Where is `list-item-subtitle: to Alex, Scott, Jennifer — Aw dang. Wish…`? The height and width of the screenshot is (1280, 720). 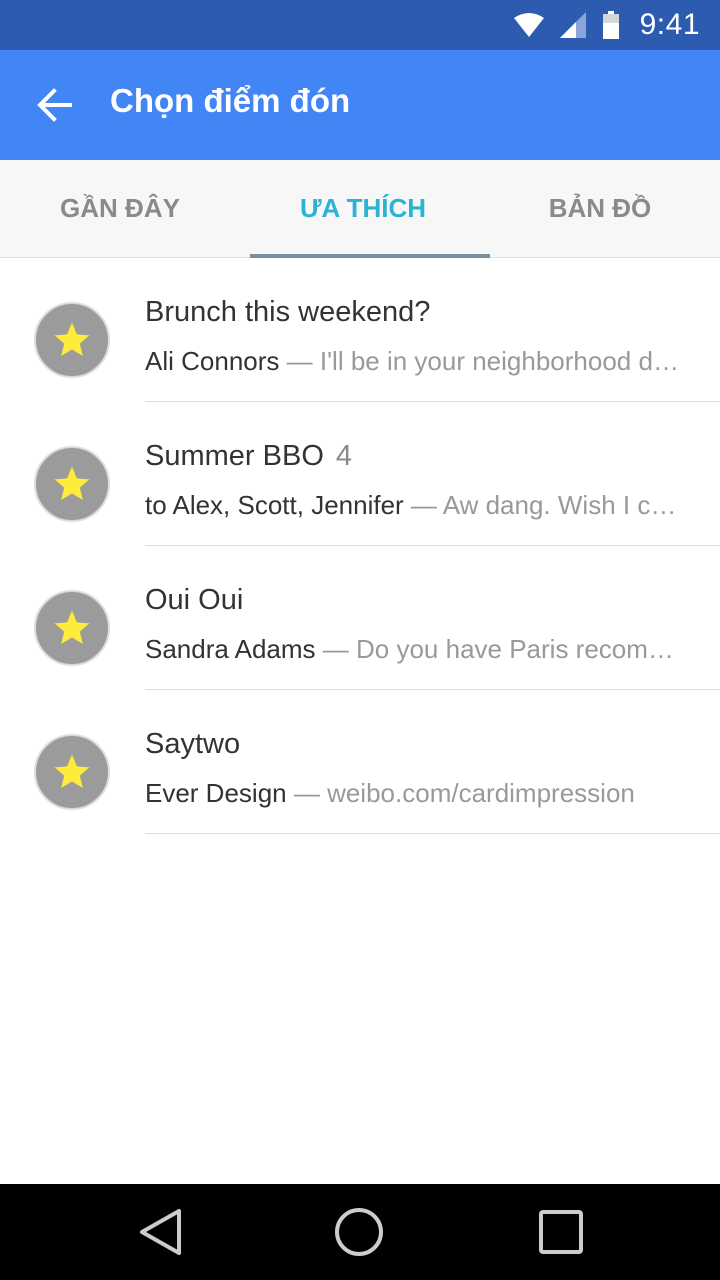 list-item-subtitle: to Alex, Scott, Jennifer — Aw dang. Wish… is located at coordinates (415, 505).